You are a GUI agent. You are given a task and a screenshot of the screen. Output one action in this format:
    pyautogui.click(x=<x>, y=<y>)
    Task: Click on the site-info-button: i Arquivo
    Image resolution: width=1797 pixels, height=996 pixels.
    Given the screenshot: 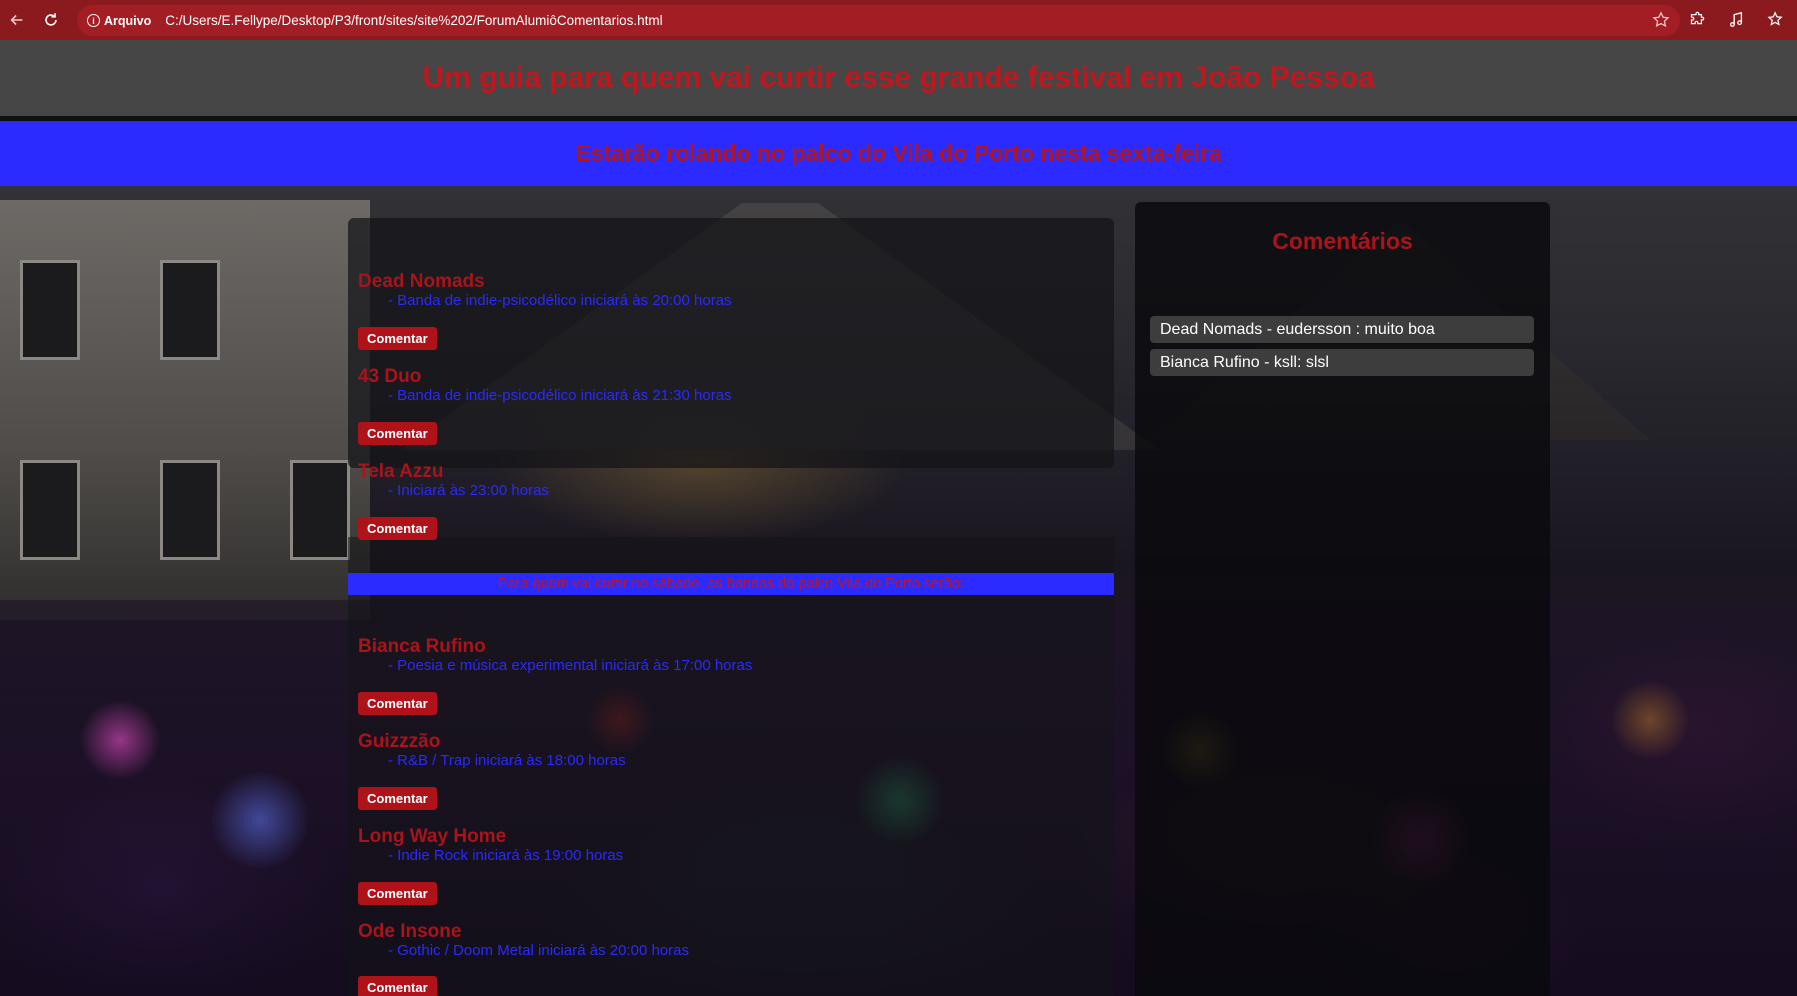 What is the action you would take?
    pyautogui.click(x=119, y=21)
    